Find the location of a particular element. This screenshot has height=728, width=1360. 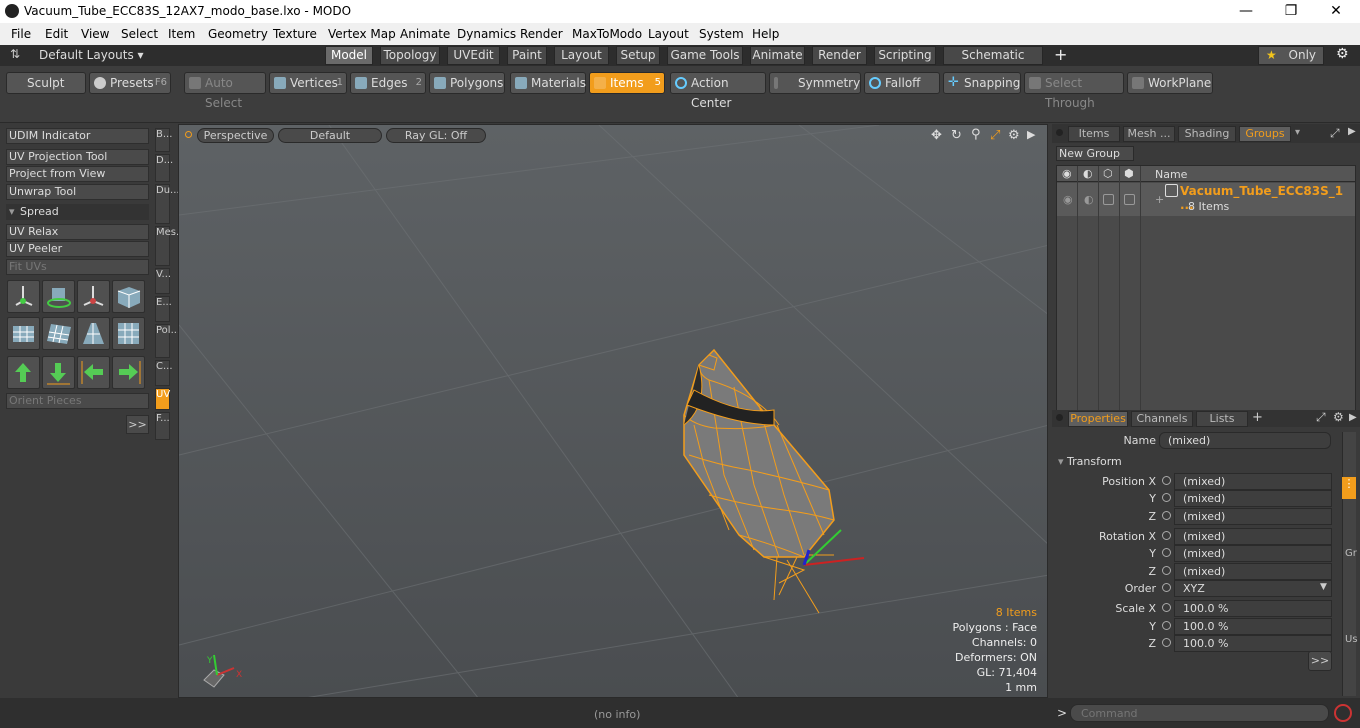

symmetry-button: Symmetry is located at coordinates (815, 83).